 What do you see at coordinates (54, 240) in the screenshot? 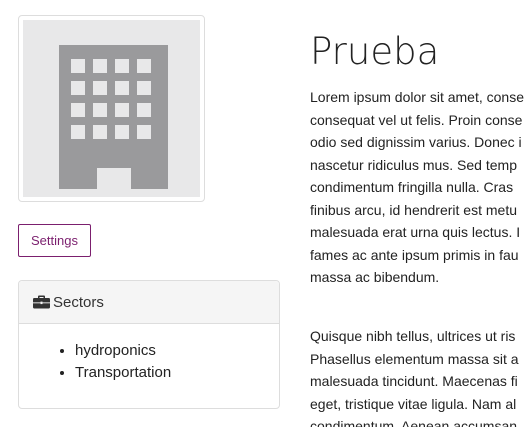
I see `settings-button: Settings` at bounding box center [54, 240].